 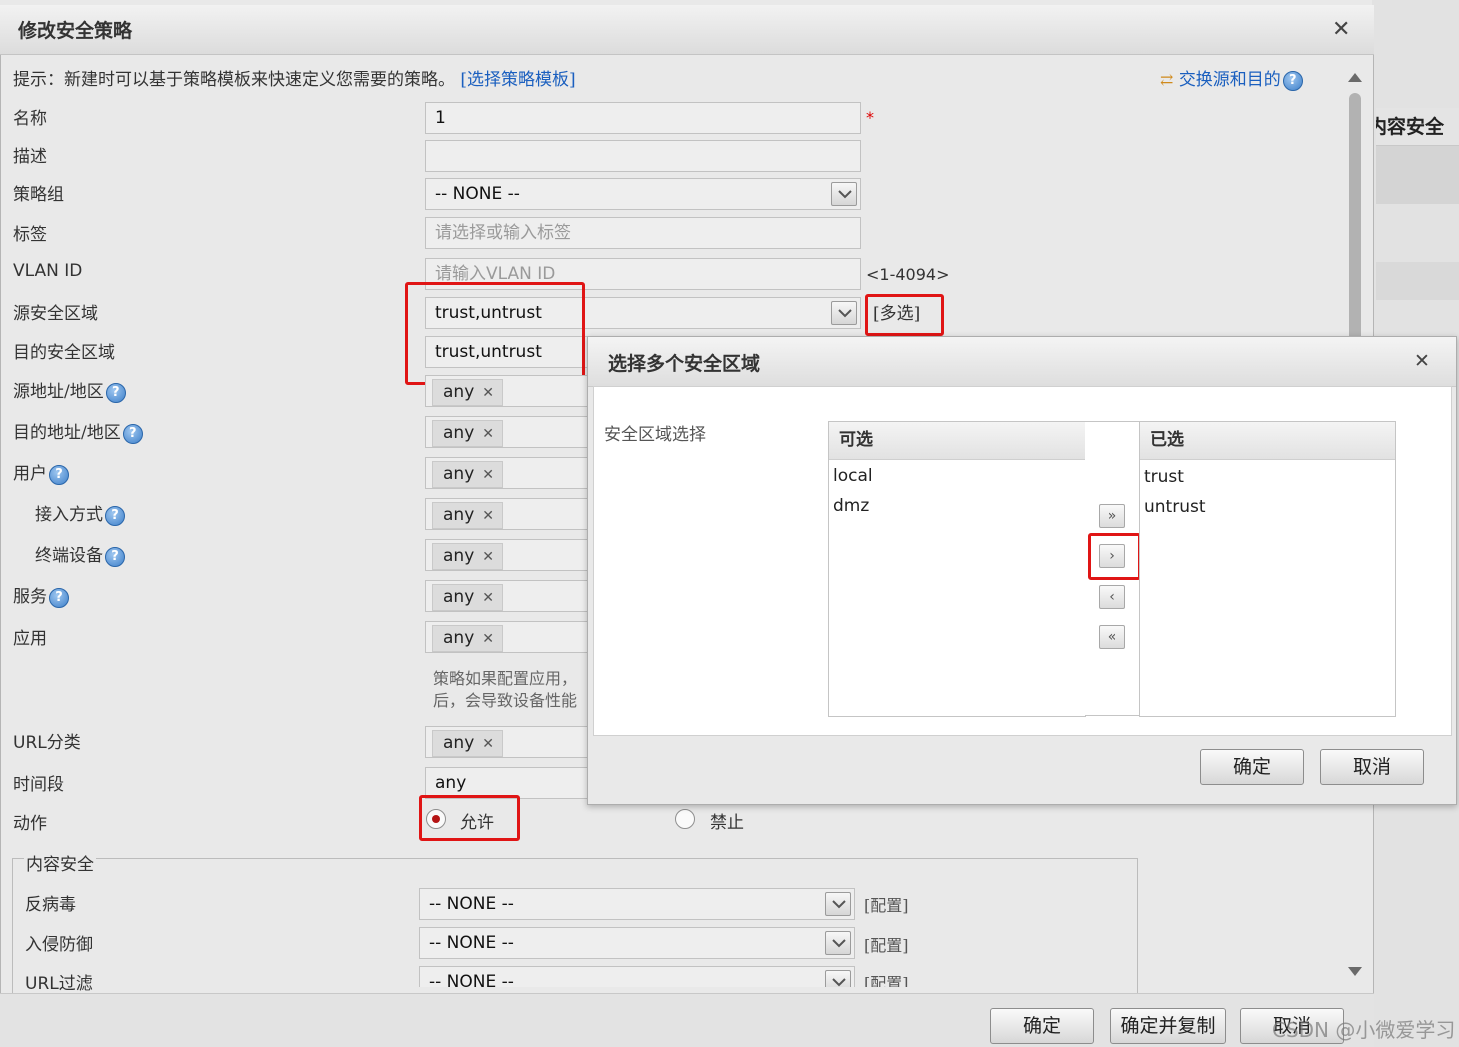 What do you see at coordinates (1267, 507) in the screenshot?
I see `list-item: untrust` at bounding box center [1267, 507].